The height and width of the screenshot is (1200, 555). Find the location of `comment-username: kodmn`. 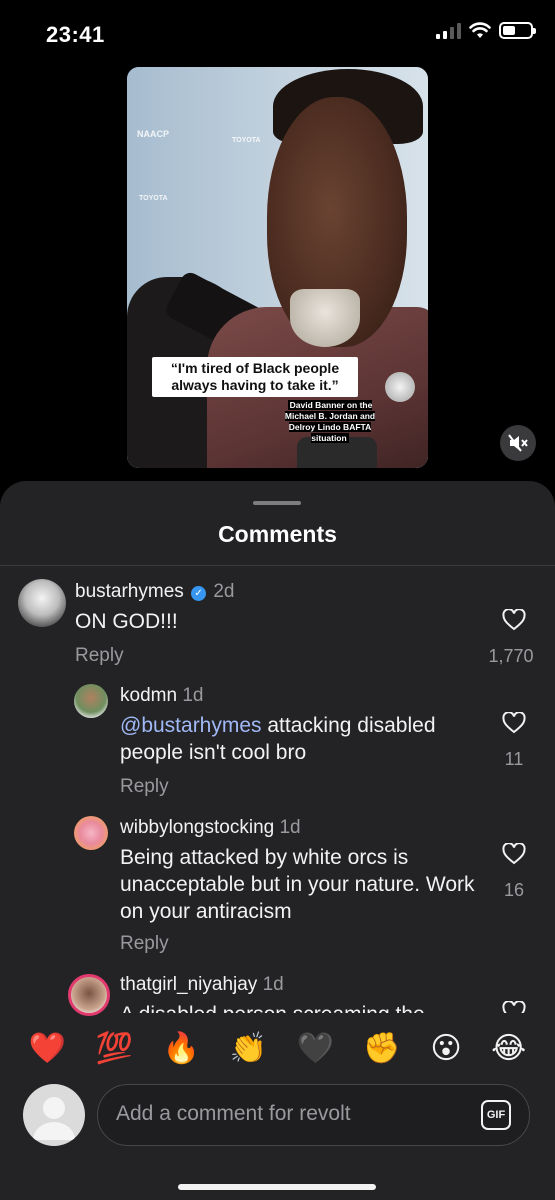

comment-username: kodmn is located at coordinates (148, 695).